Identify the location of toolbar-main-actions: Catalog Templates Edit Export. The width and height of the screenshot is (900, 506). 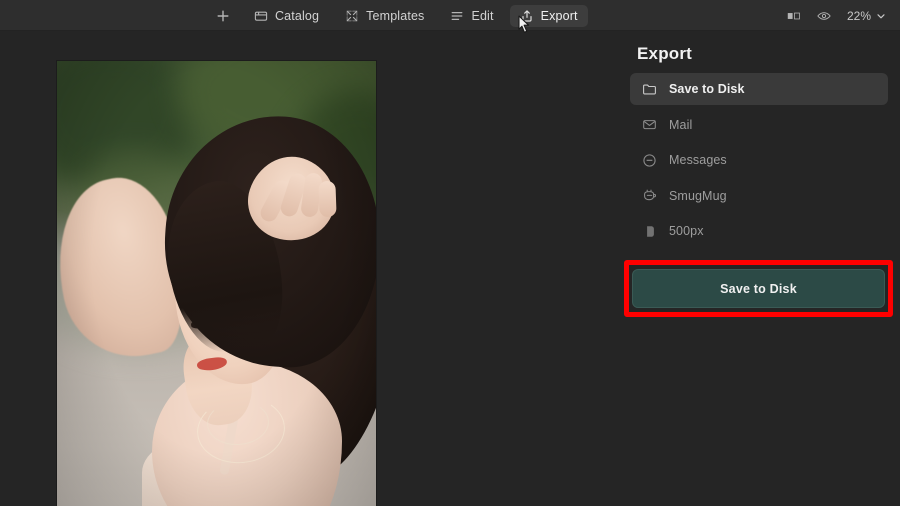
(398, 15).